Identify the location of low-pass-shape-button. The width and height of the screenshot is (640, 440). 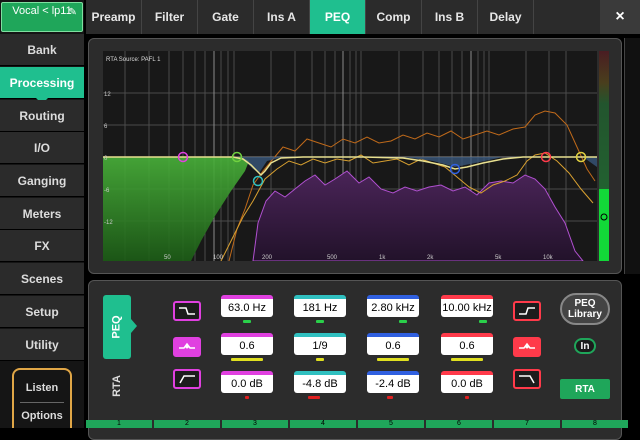
(527, 379).